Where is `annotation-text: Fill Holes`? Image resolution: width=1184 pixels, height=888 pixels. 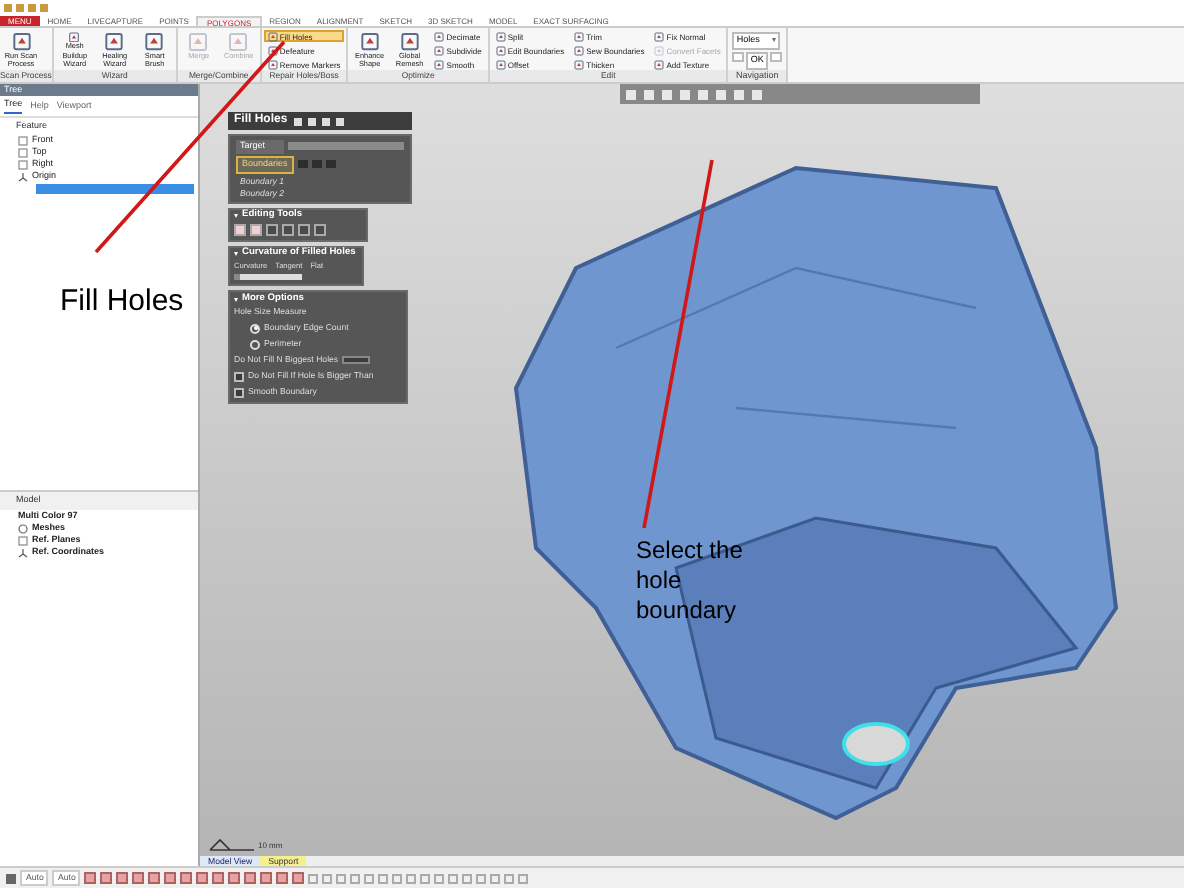 annotation-text: Fill Holes is located at coordinates (122, 302).